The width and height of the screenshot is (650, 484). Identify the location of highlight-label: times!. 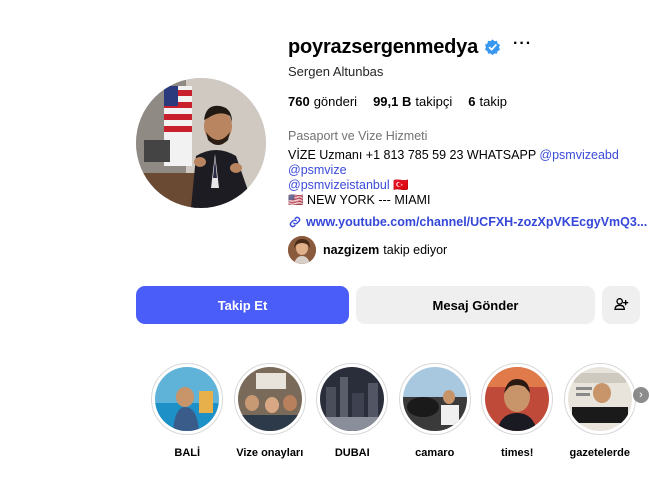
(517, 453).